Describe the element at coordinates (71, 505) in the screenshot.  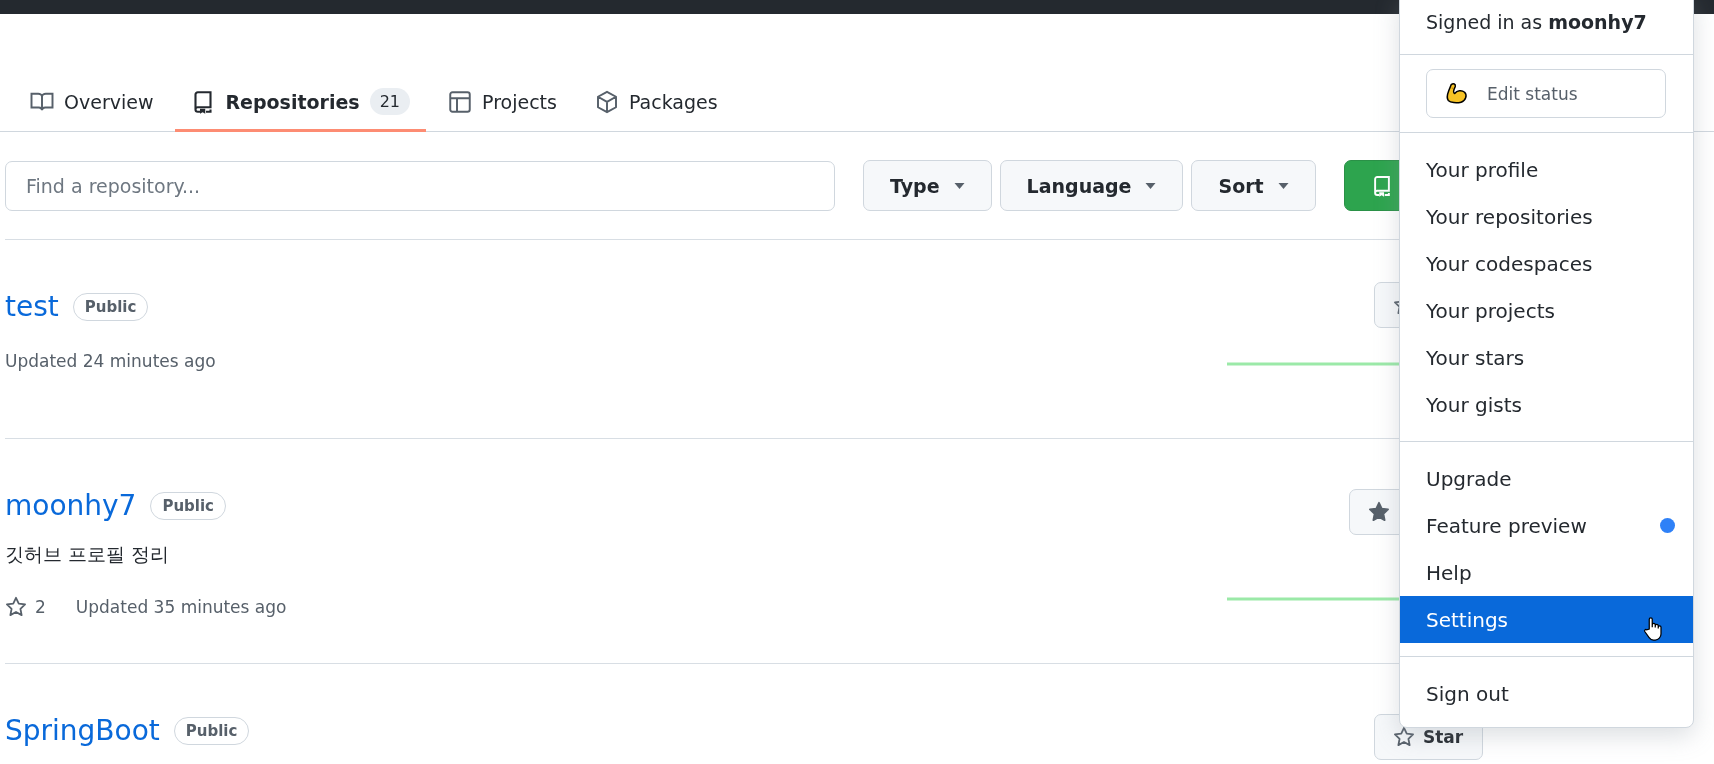
I see `repository-link: moonhy7` at that location.